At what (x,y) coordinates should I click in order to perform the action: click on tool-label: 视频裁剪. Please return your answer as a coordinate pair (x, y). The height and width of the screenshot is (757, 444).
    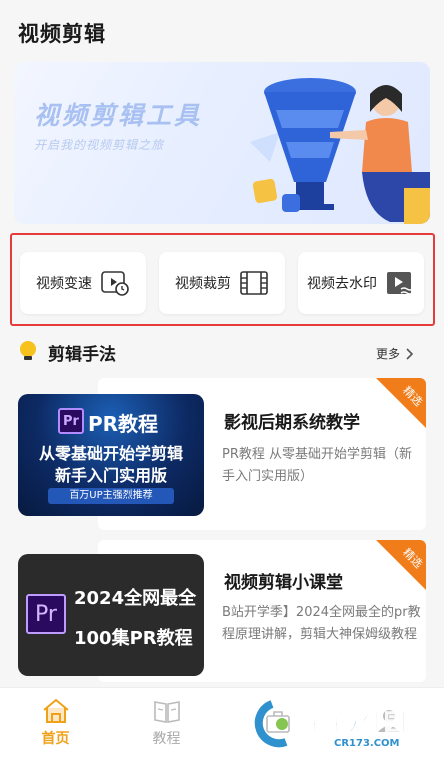
    Looking at the image, I should click on (203, 284).